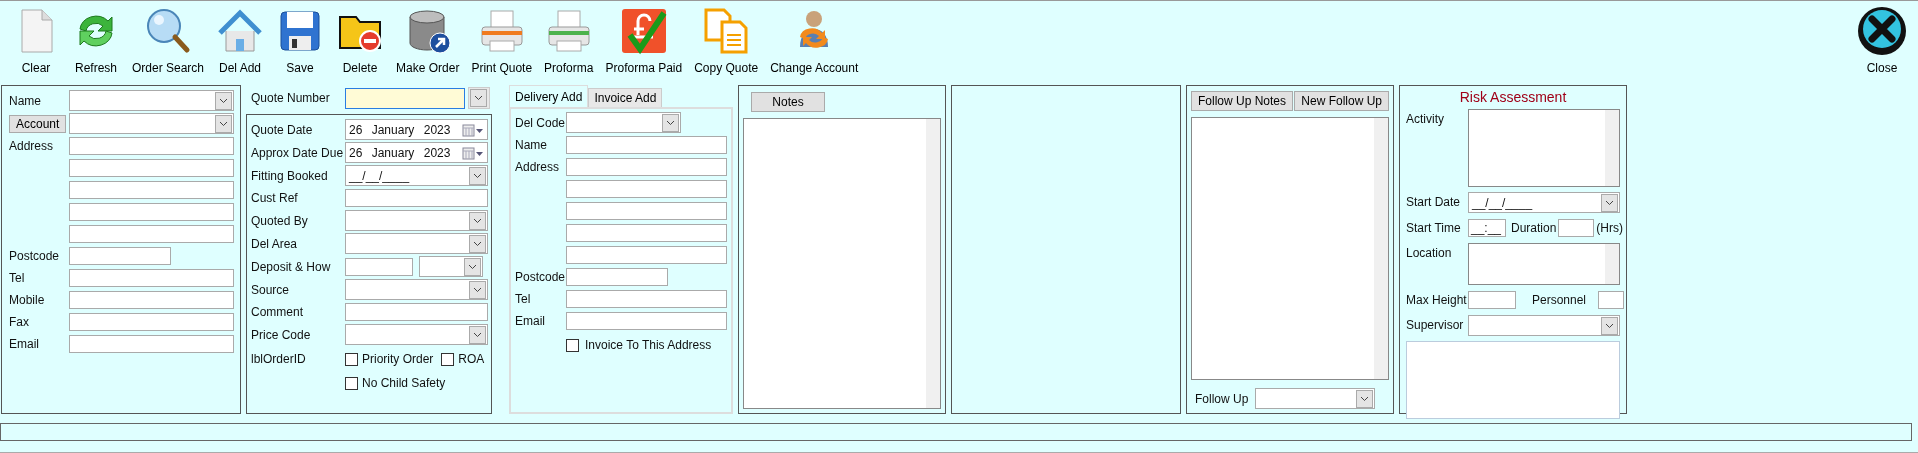 The image size is (1918, 453). I want to click on field-label: Start Time, so click(1434, 227).